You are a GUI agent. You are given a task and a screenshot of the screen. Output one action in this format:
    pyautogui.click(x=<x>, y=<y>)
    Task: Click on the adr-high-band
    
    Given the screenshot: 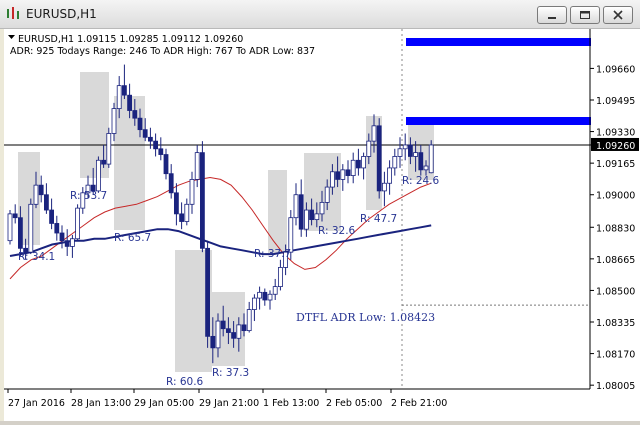 What is the action you would take?
    pyautogui.click(x=498, y=42)
    